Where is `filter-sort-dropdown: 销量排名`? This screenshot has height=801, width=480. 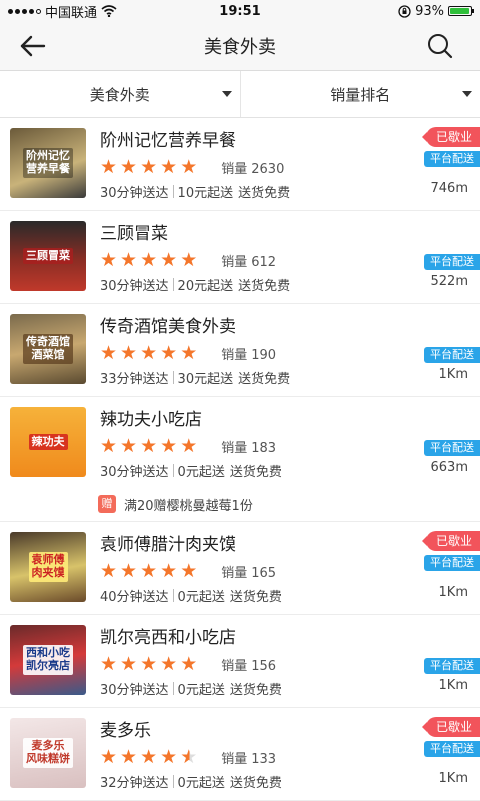 filter-sort-dropdown: 销量排名 is located at coordinates (360, 94).